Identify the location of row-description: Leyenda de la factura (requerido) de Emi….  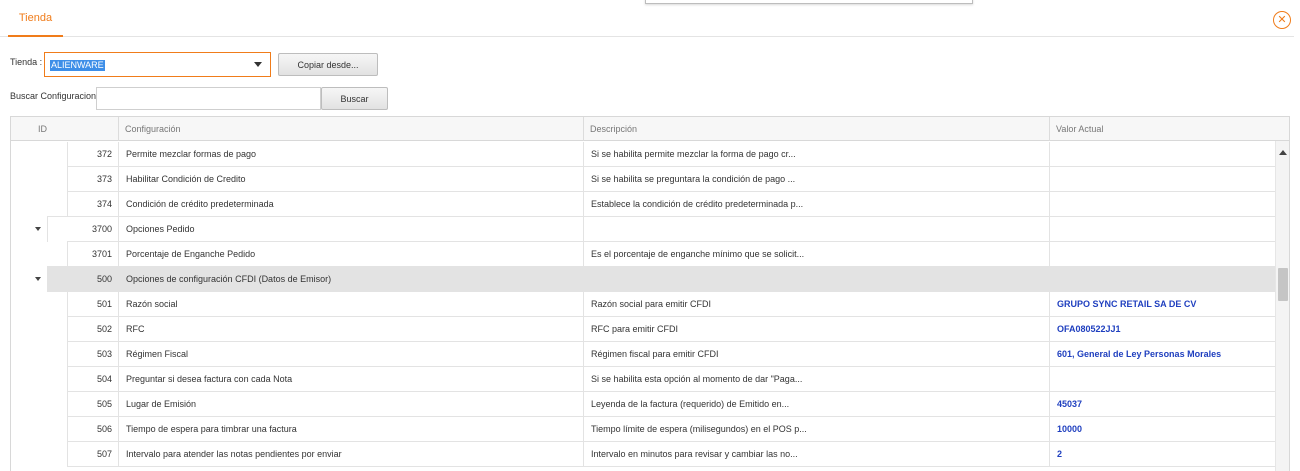
(690, 404).